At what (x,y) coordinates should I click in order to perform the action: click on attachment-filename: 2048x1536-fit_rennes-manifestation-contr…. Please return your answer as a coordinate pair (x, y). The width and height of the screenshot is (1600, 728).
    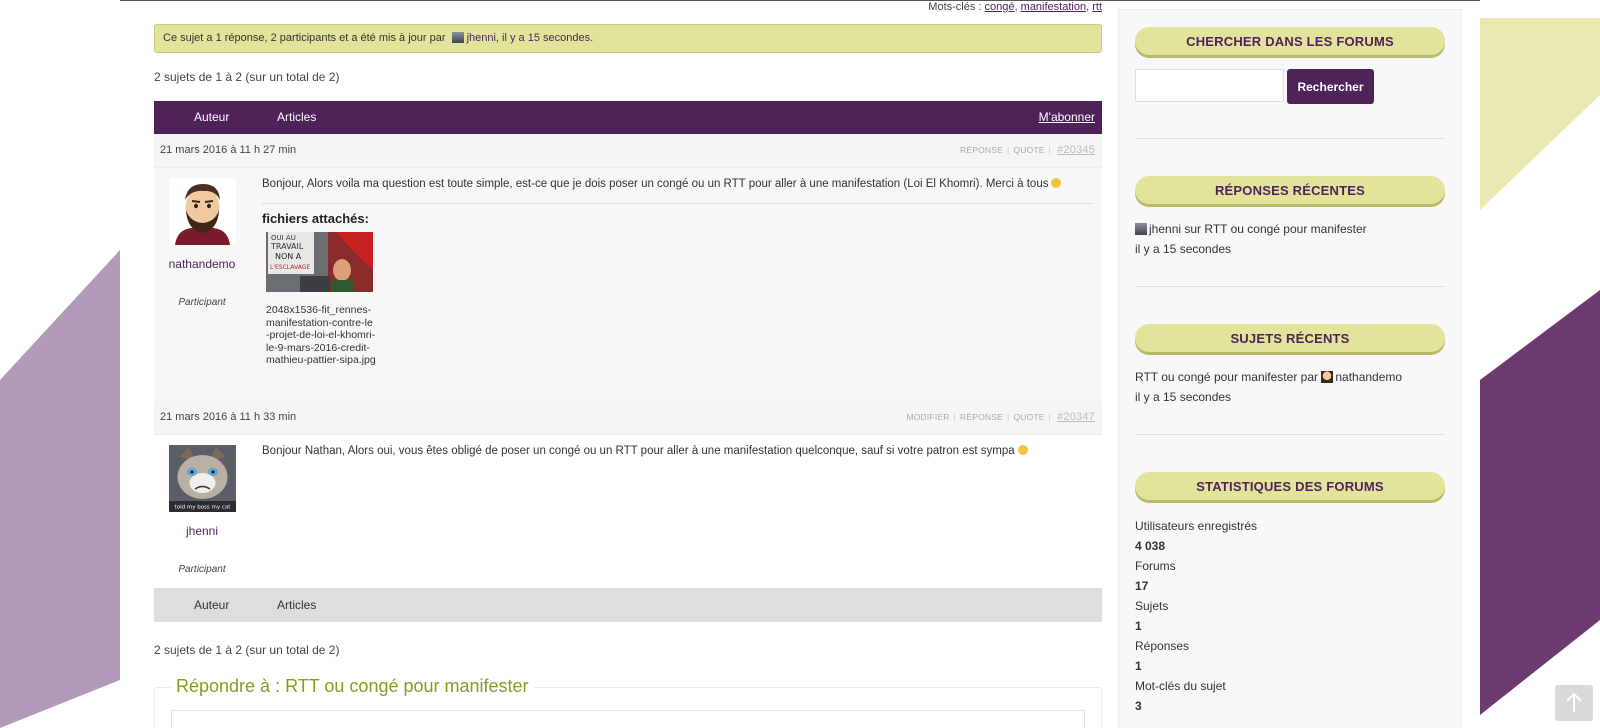
    Looking at the image, I should click on (321, 335).